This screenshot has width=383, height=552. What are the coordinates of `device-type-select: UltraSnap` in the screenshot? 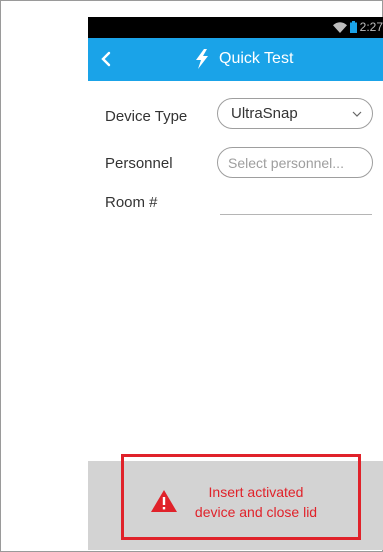 It's located at (295, 113).